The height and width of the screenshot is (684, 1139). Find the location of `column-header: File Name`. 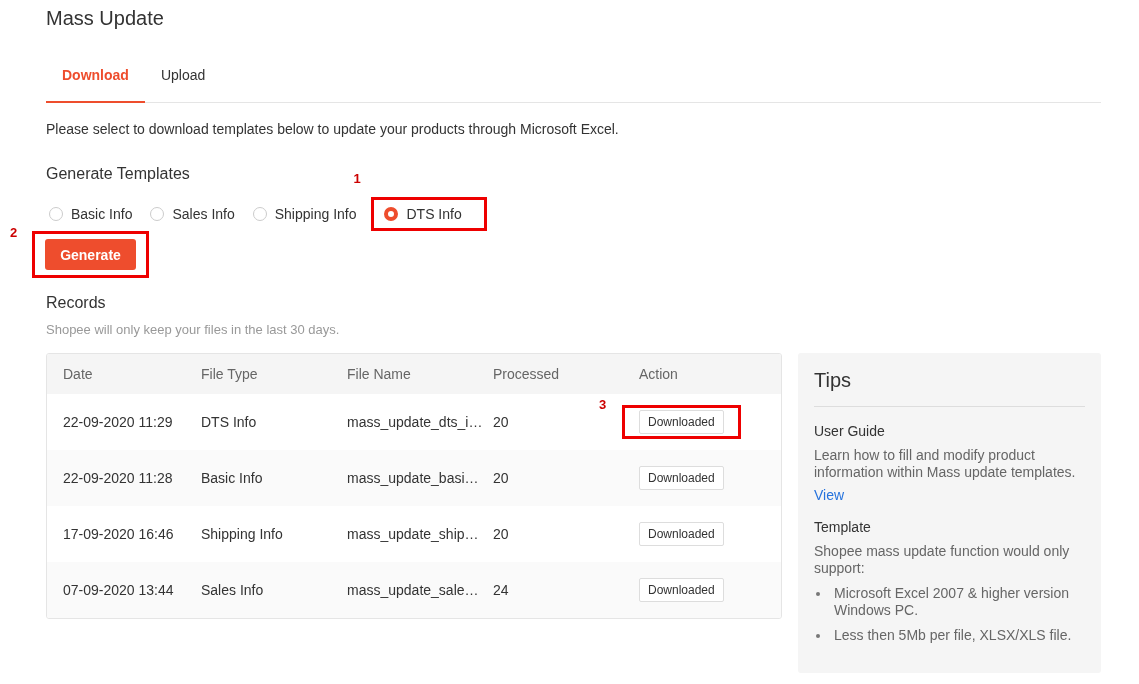

column-header: File Name is located at coordinates (379, 374).